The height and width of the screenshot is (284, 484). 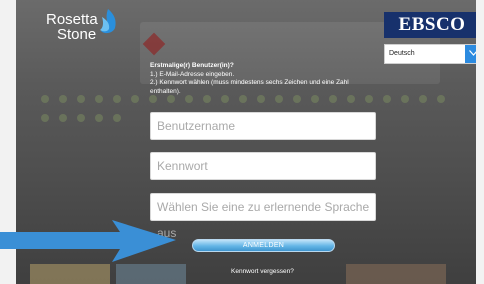 What do you see at coordinates (430, 54) in the screenshot?
I see `interface-language-select: Deutsch` at bounding box center [430, 54].